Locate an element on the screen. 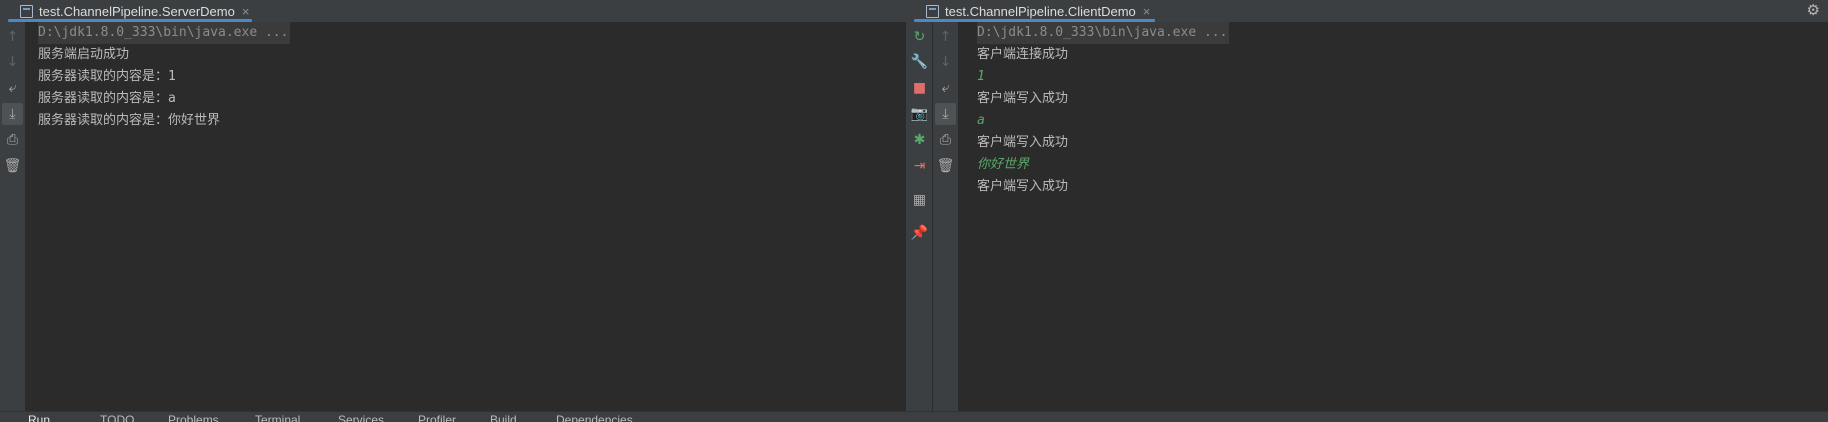 The image size is (1828, 422). wrench-icon: 🔧 is located at coordinates (919, 62).